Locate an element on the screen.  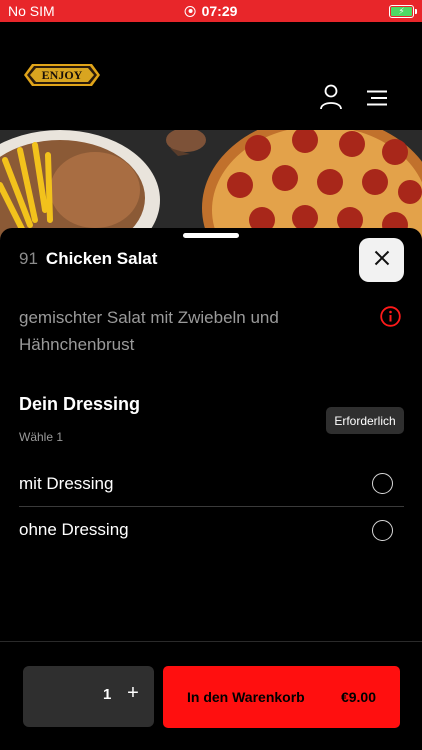
option-group-title: Dein Dressing is located at coordinates (80, 404).